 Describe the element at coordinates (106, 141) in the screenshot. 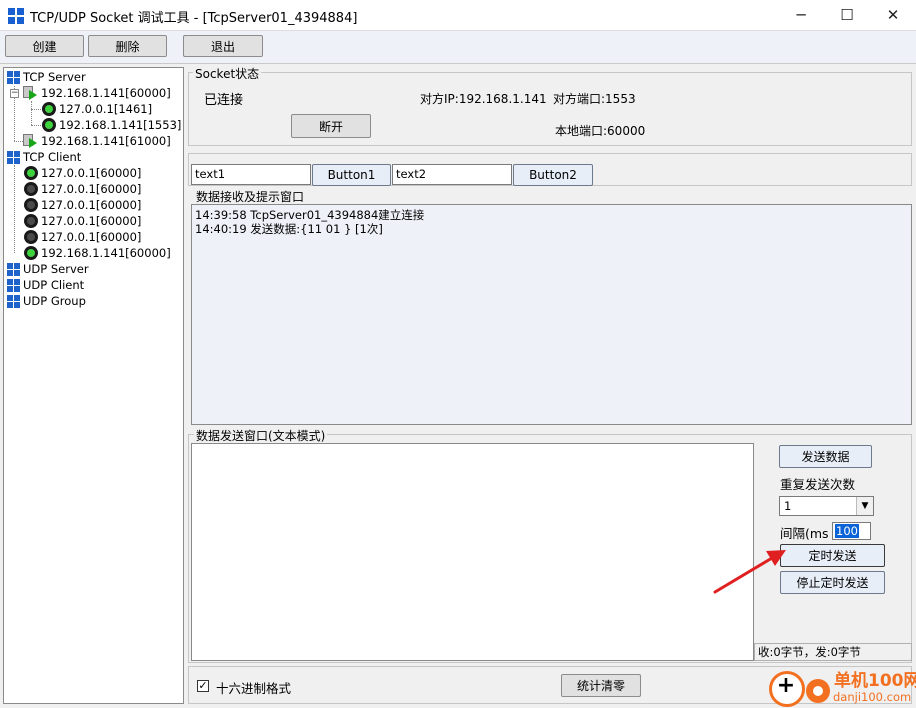

I see `tree-node-server-61000: 192.168.1.141[61000]` at that location.